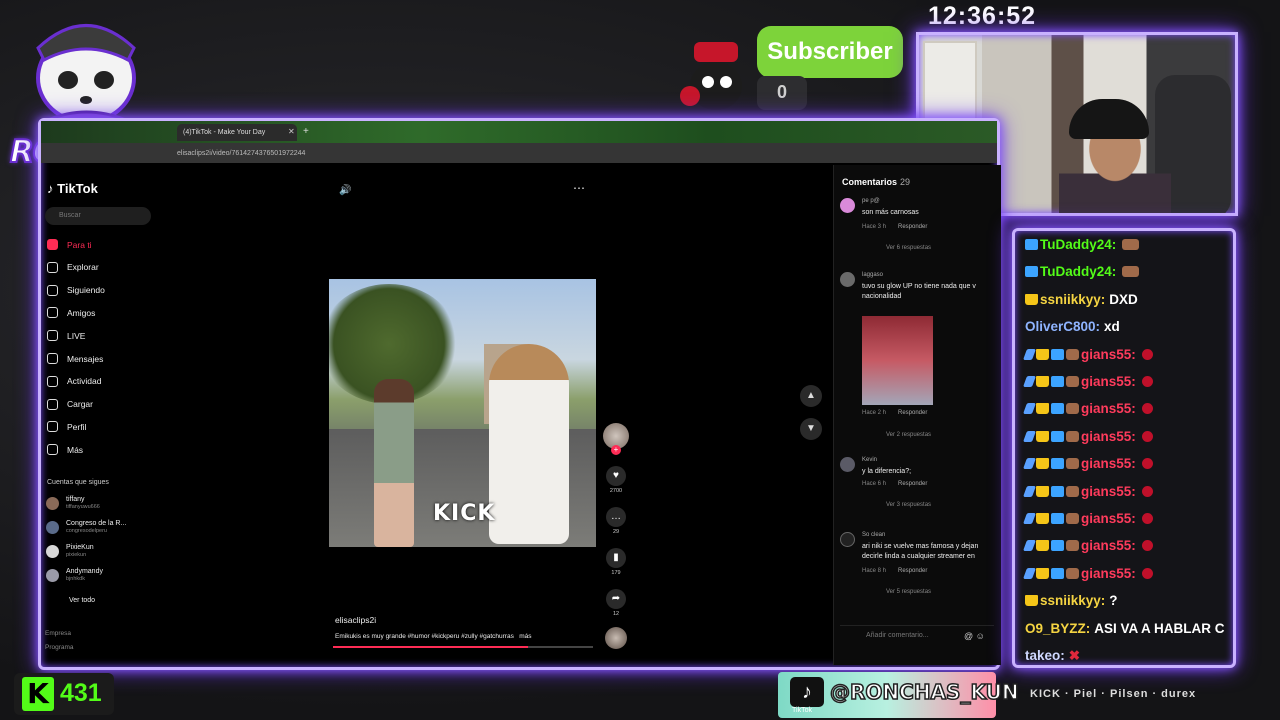 The image size is (1280, 720). I want to click on prev-video-icon: ▲, so click(811, 396).